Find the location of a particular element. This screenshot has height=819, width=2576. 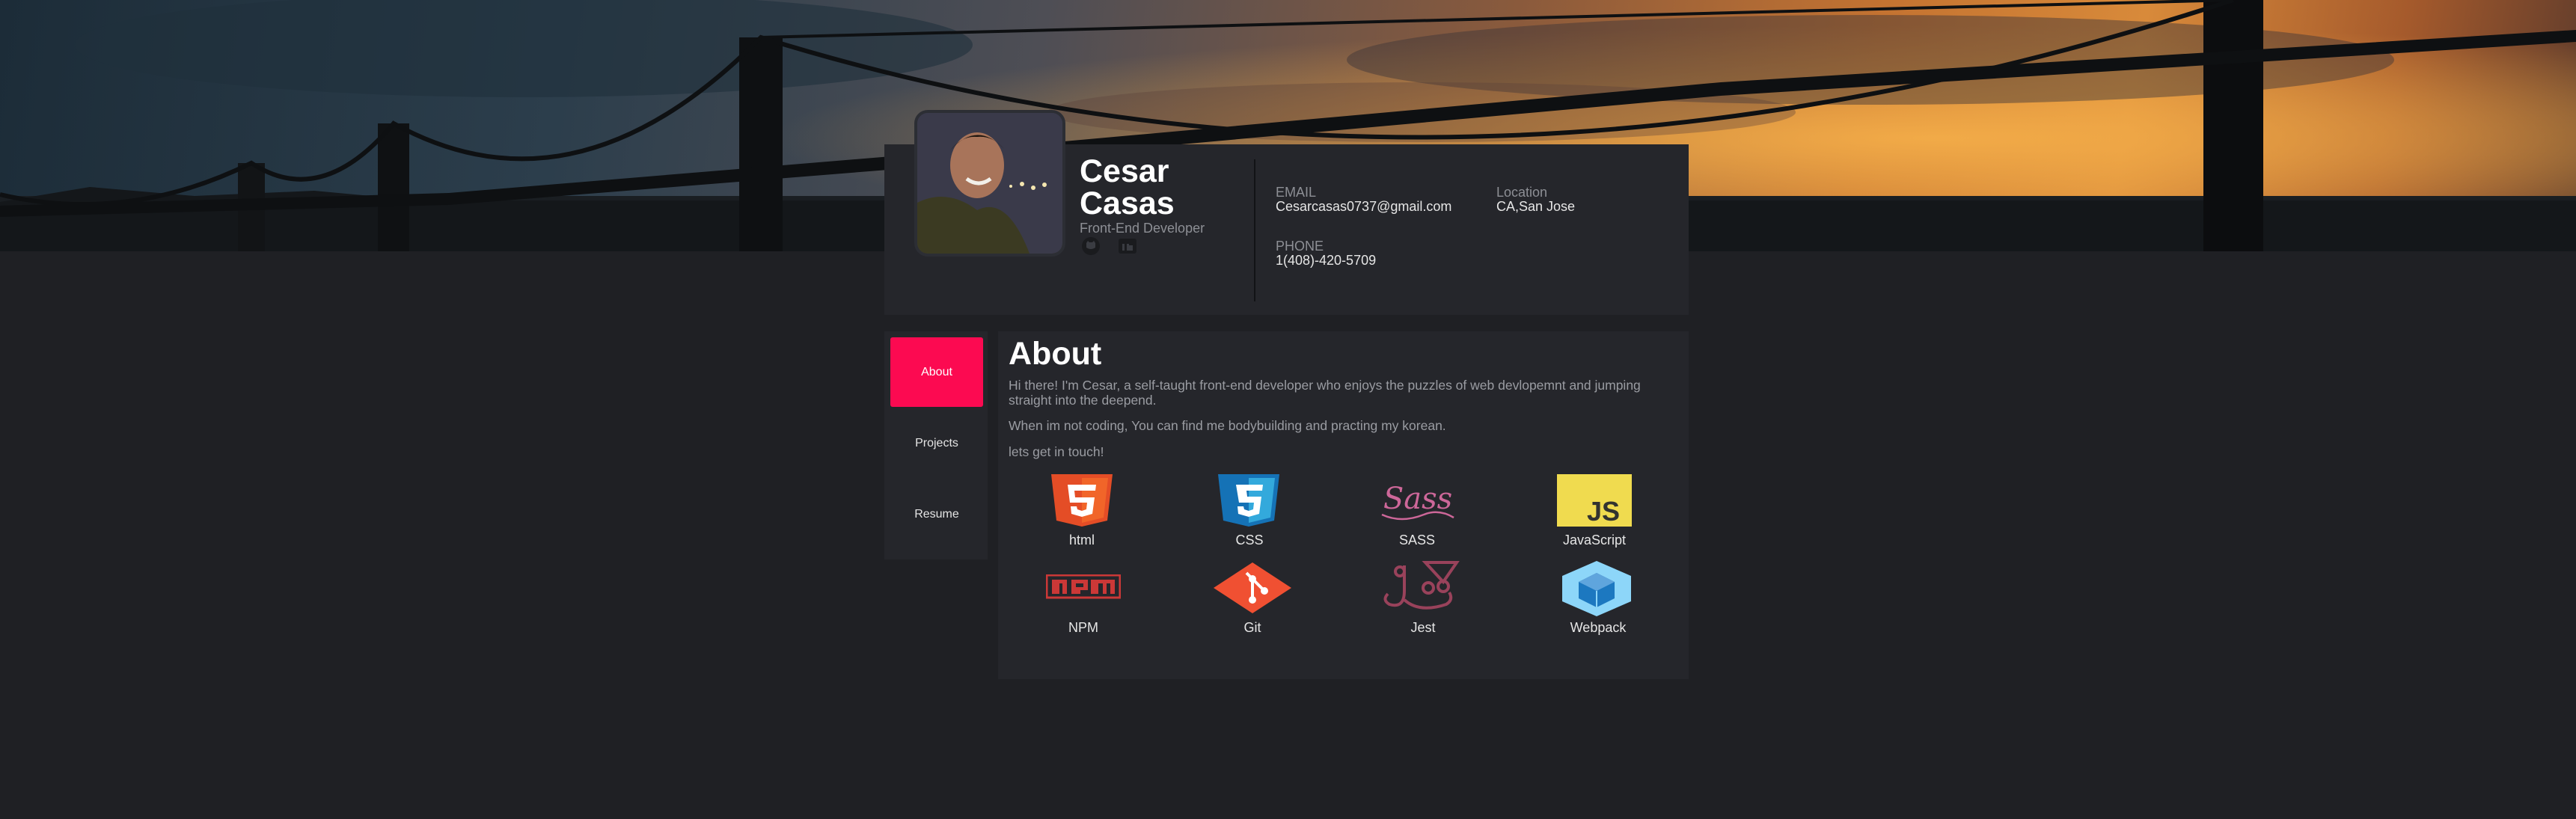

webpack-icon is located at coordinates (1596, 588).